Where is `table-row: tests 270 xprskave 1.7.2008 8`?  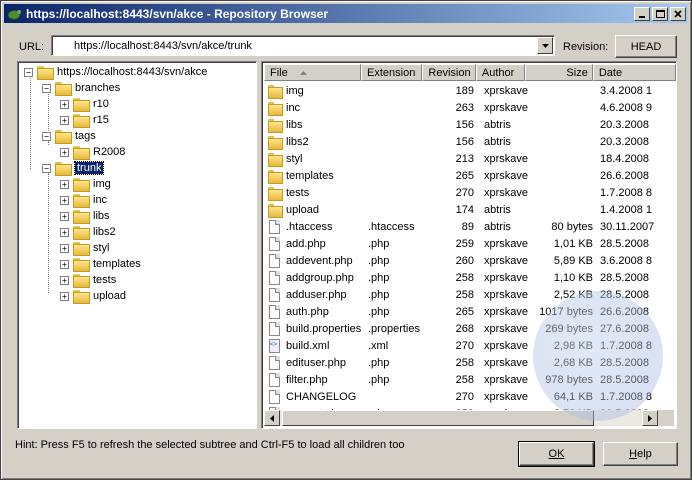
table-row: tests 270 xprskave 1.7.2008 8 is located at coordinates (470, 192).